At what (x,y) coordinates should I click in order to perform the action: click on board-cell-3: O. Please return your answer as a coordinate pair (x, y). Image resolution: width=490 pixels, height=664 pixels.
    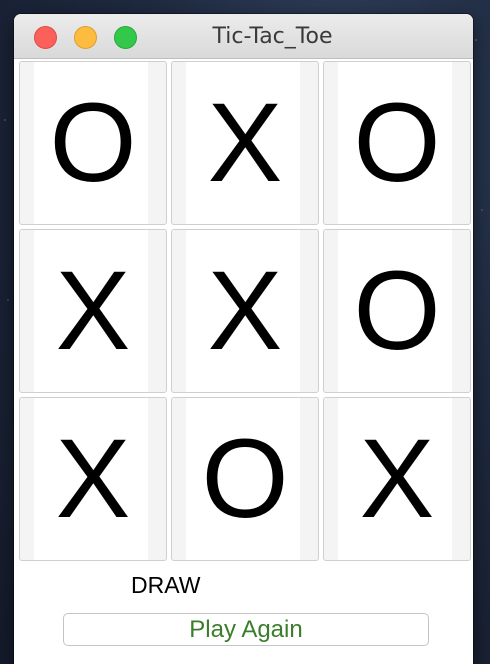
    Looking at the image, I should click on (397, 143).